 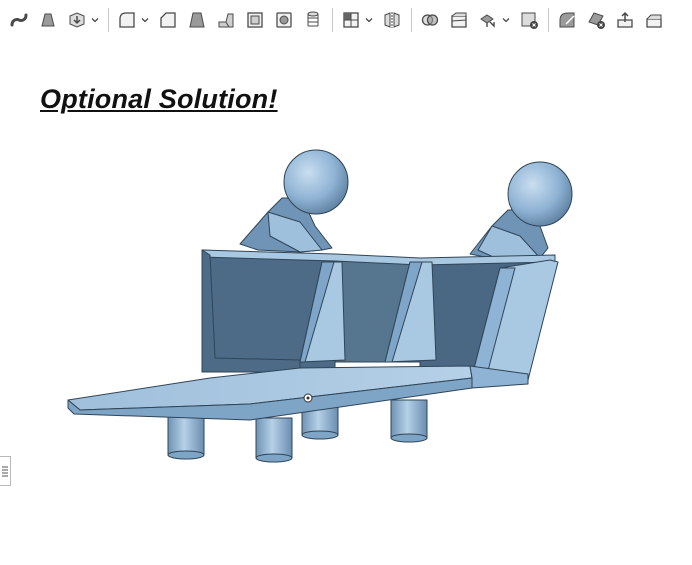 I want to click on fillet-icon, so click(x=127, y=20).